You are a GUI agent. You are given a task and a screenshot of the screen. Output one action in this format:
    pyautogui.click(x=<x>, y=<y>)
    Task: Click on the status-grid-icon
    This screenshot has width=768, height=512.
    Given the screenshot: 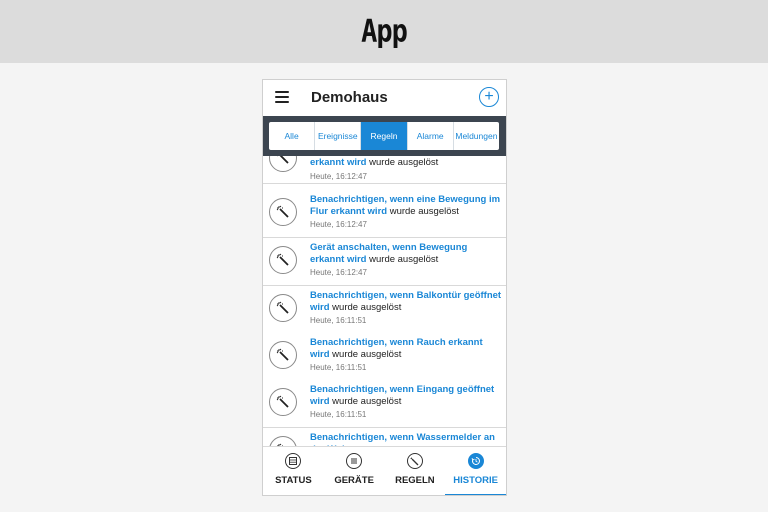 What is the action you would take?
    pyautogui.click(x=293, y=461)
    